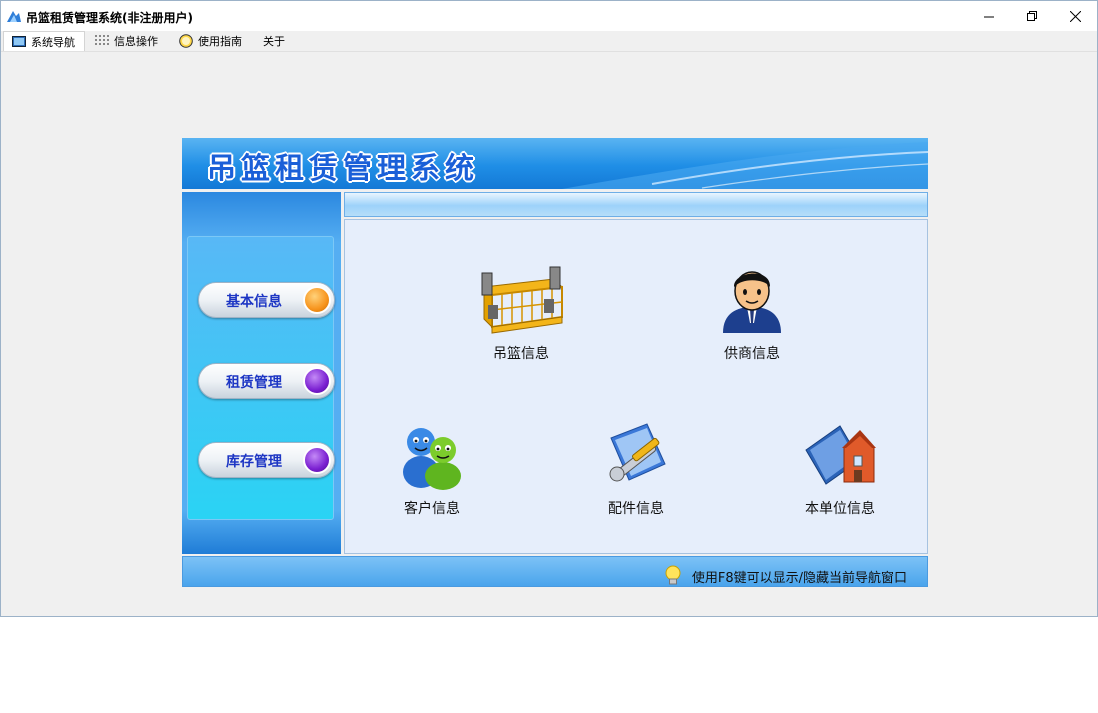 The height and width of the screenshot is (713, 1098). Describe the element at coordinates (254, 302) in the screenshot. I see `basic-info-label: 基本信息` at that location.